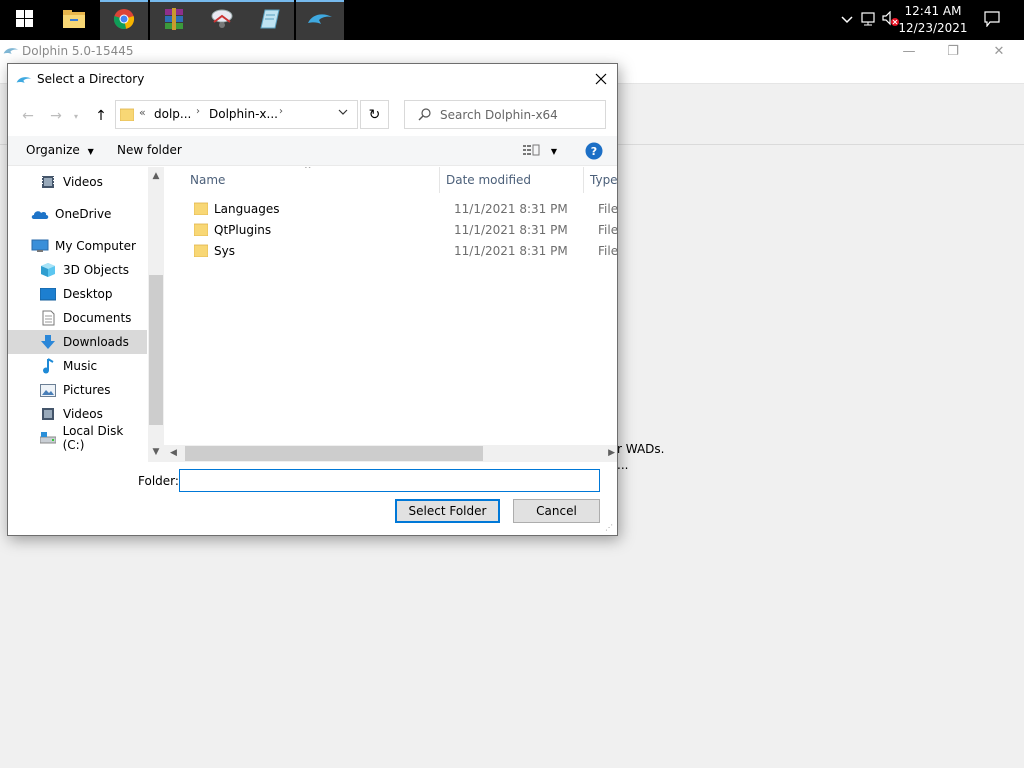 This screenshot has width=1024, height=768. I want to click on scroll-right-icon: ▶, so click(611, 453).